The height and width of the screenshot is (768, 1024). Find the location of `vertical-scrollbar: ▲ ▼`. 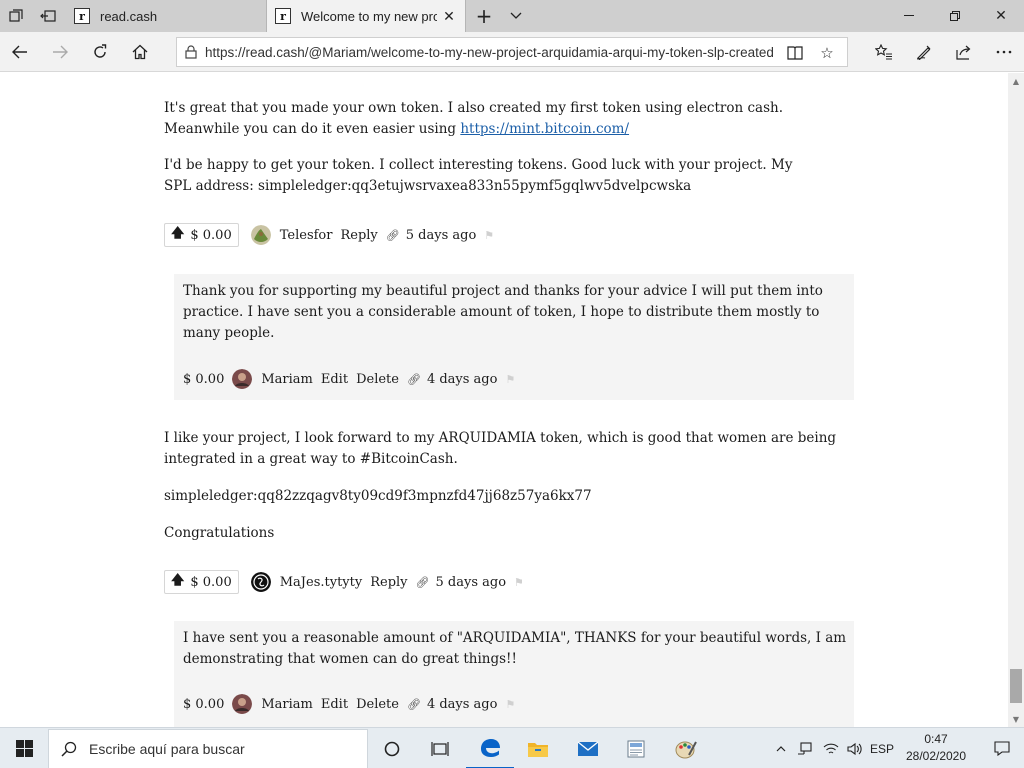

vertical-scrollbar: ▲ ▼ is located at coordinates (1016, 400).